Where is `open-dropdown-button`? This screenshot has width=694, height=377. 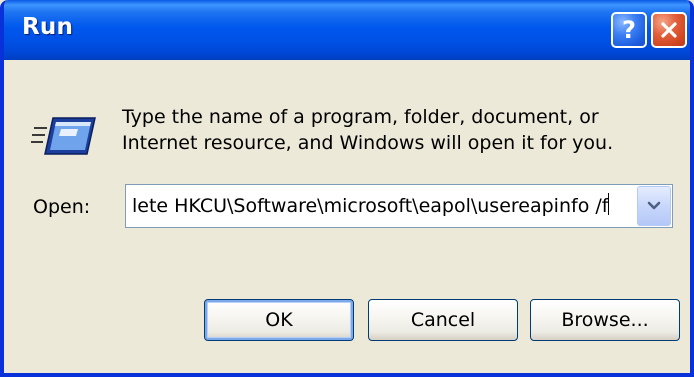 open-dropdown-button is located at coordinates (654, 206).